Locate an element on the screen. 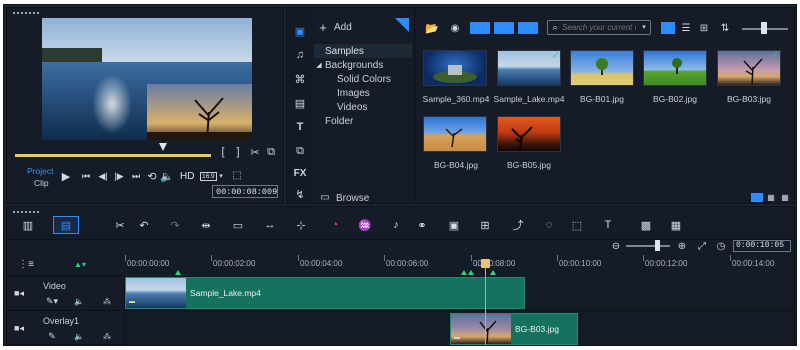 The width and height of the screenshot is (800, 350). track-volume-icon: 🔈 is located at coordinates (79, 301).